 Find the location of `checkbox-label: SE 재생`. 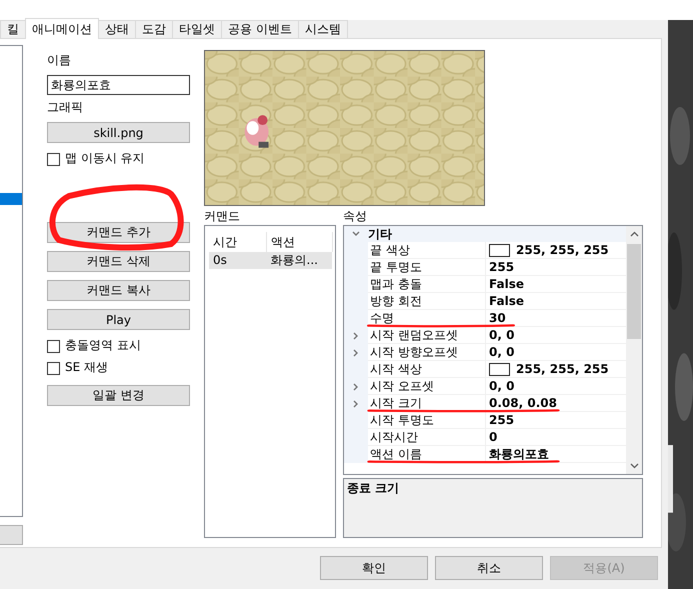

checkbox-label: SE 재생 is located at coordinates (86, 367).